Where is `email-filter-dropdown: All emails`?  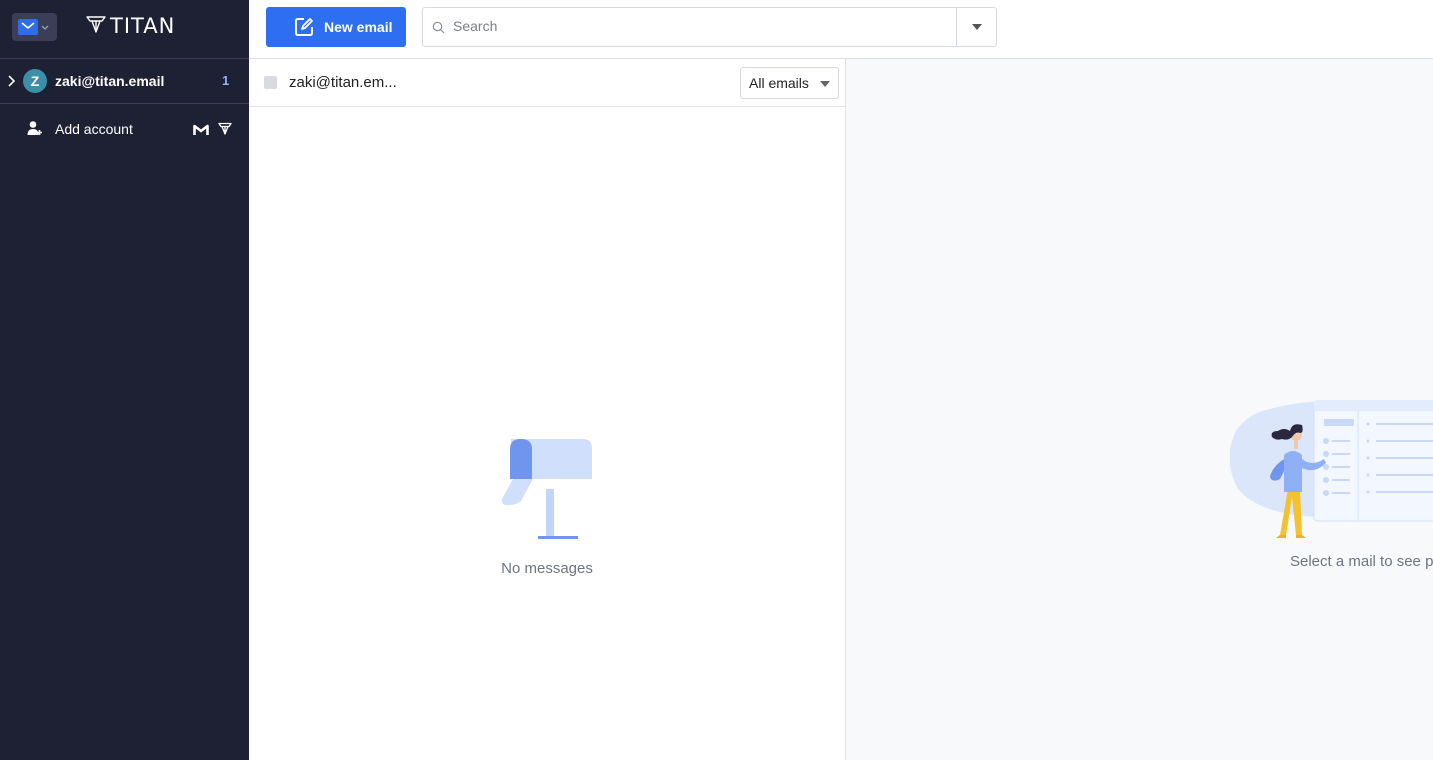
email-filter-dropdown: All emails is located at coordinates (789, 83).